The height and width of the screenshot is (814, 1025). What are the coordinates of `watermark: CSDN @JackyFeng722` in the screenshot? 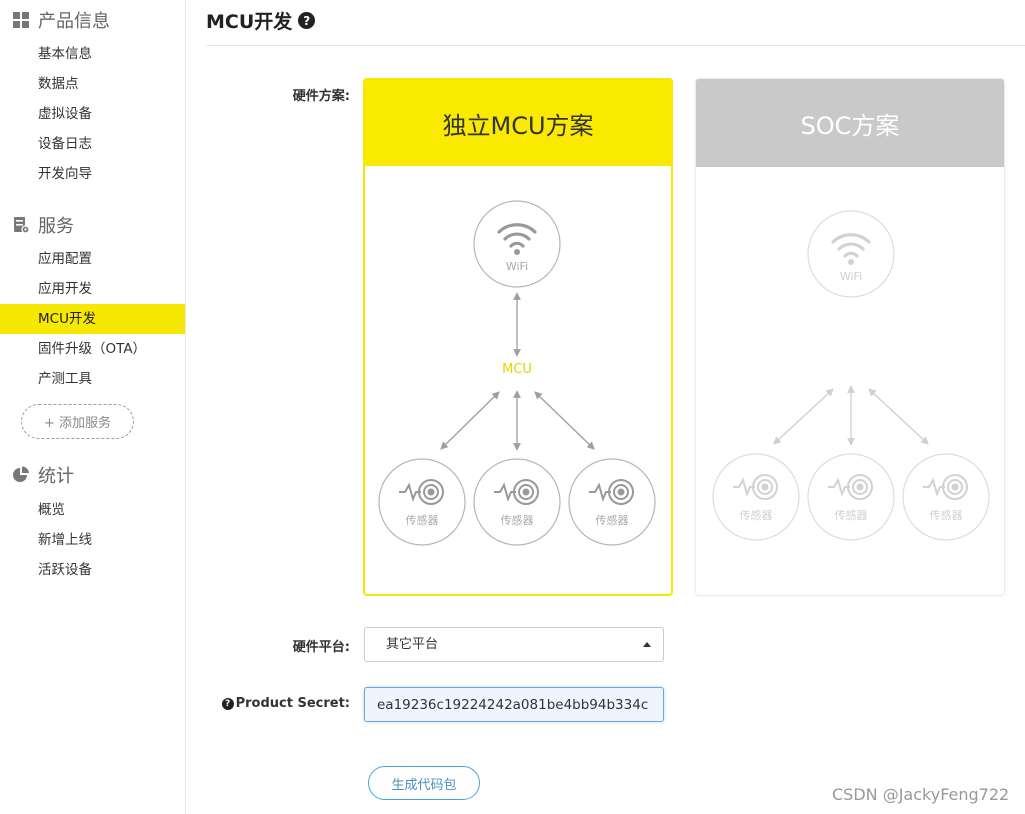 It's located at (921, 794).